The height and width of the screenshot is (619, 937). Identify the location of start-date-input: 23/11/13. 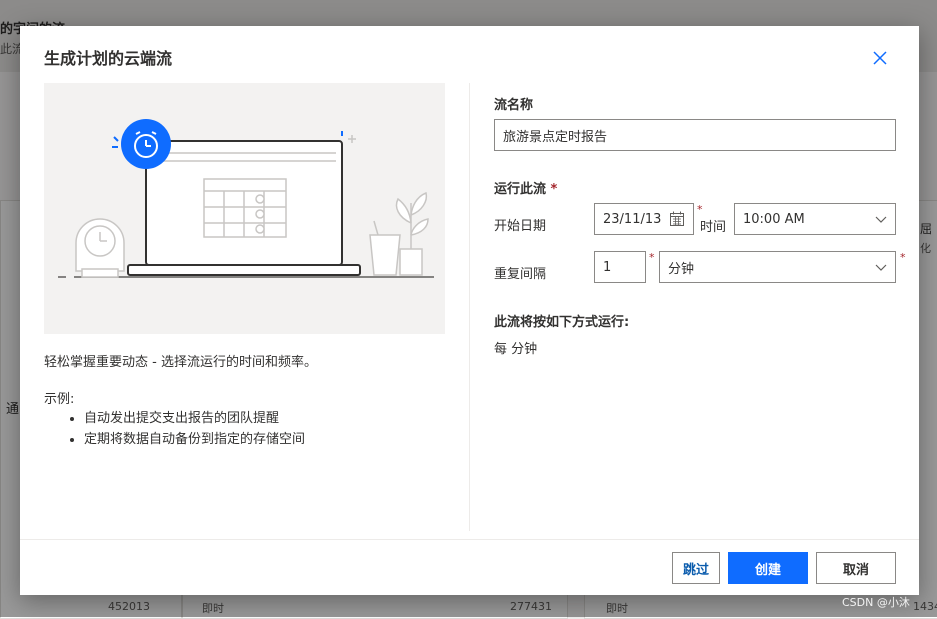
(644, 219).